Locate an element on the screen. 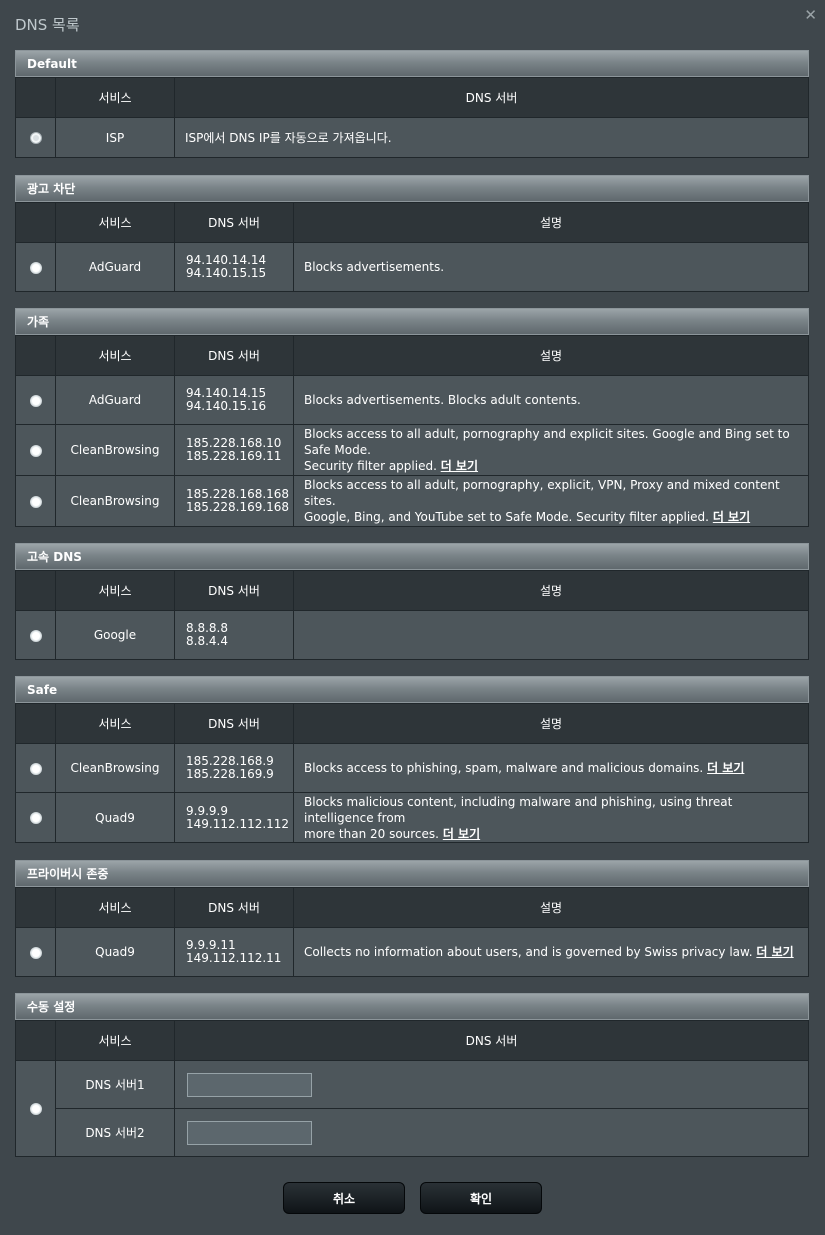  radio-quad9-privacy is located at coordinates (35, 952).